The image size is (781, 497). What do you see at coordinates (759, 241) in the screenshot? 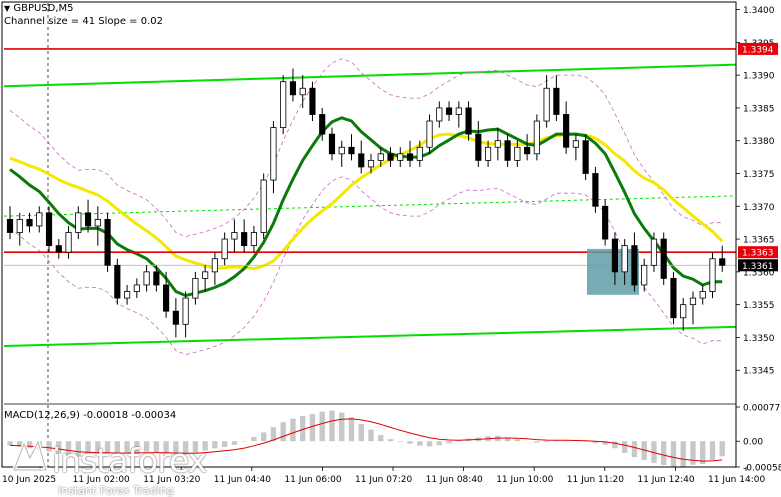
I see `price-tick-label: 1.3365` at bounding box center [759, 241].